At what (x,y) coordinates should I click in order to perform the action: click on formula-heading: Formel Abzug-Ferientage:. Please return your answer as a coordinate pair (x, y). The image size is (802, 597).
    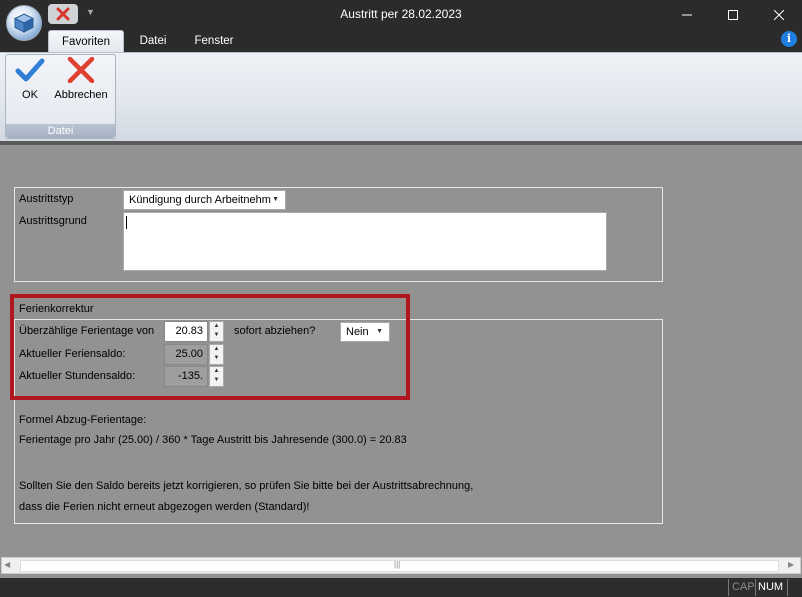
    Looking at the image, I should click on (83, 420).